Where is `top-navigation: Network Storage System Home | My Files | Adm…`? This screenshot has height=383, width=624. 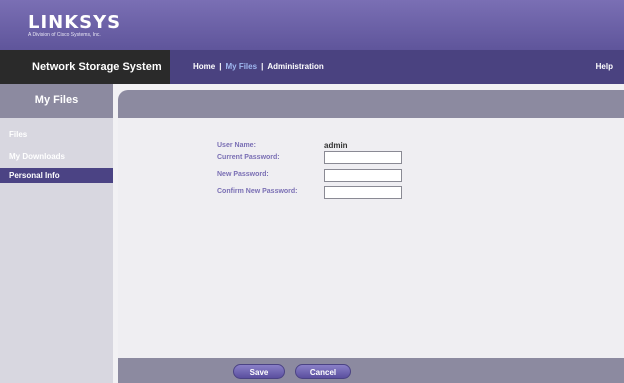 top-navigation: Network Storage System Home | My Files | Adm… is located at coordinates (312, 67).